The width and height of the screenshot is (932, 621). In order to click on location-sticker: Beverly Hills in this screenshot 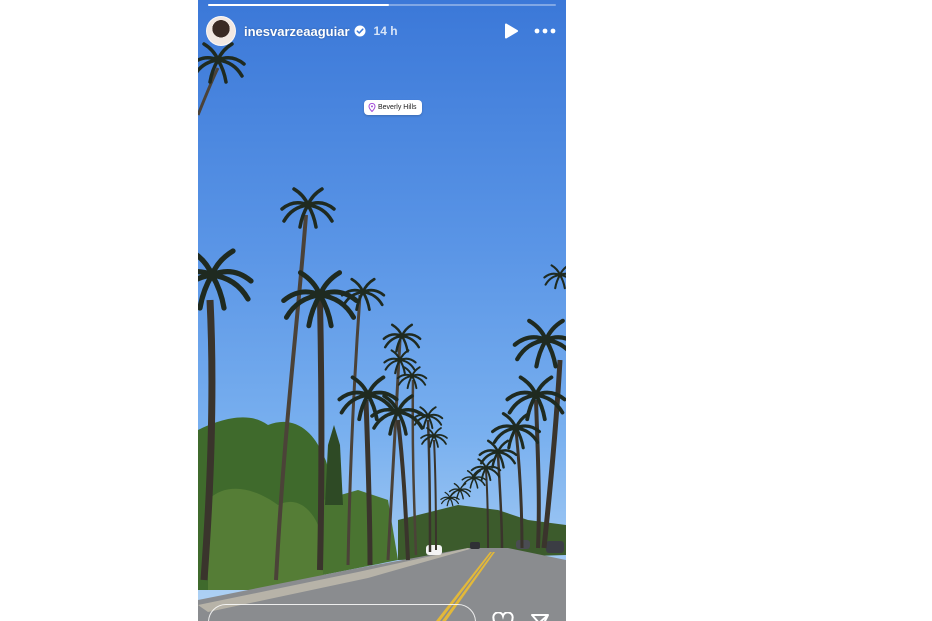, I will do `click(393, 107)`.